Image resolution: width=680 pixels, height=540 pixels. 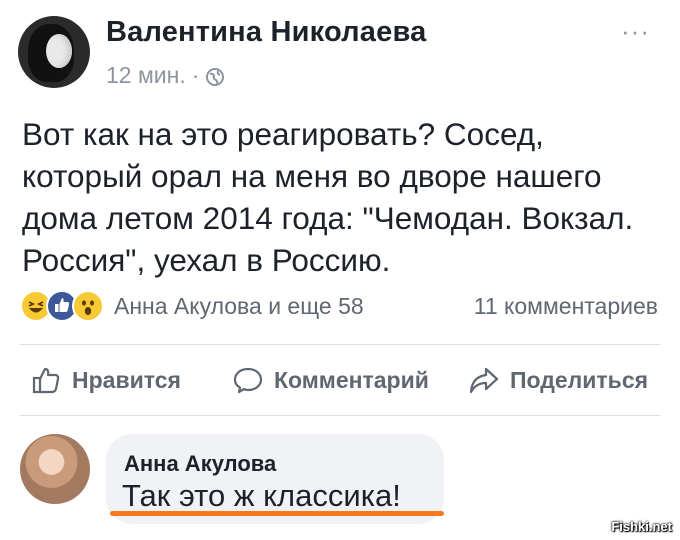 What do you see at coordinates (261, 495) in the screenshot?
I see `comment-text: Так это ж классика!` at bounding box center [261, 495].